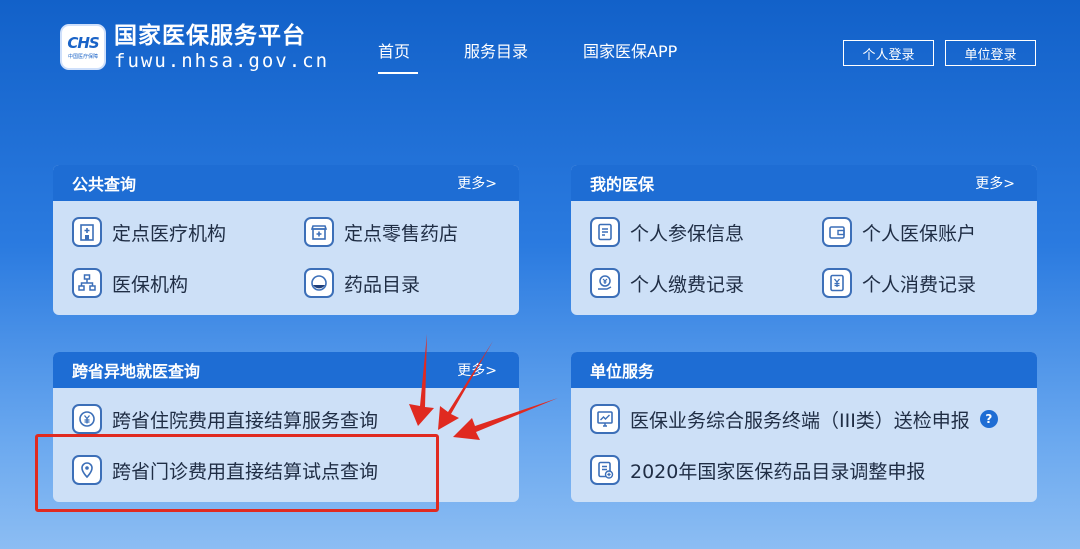  I want to click on document-add-icon, so click(605, 470).